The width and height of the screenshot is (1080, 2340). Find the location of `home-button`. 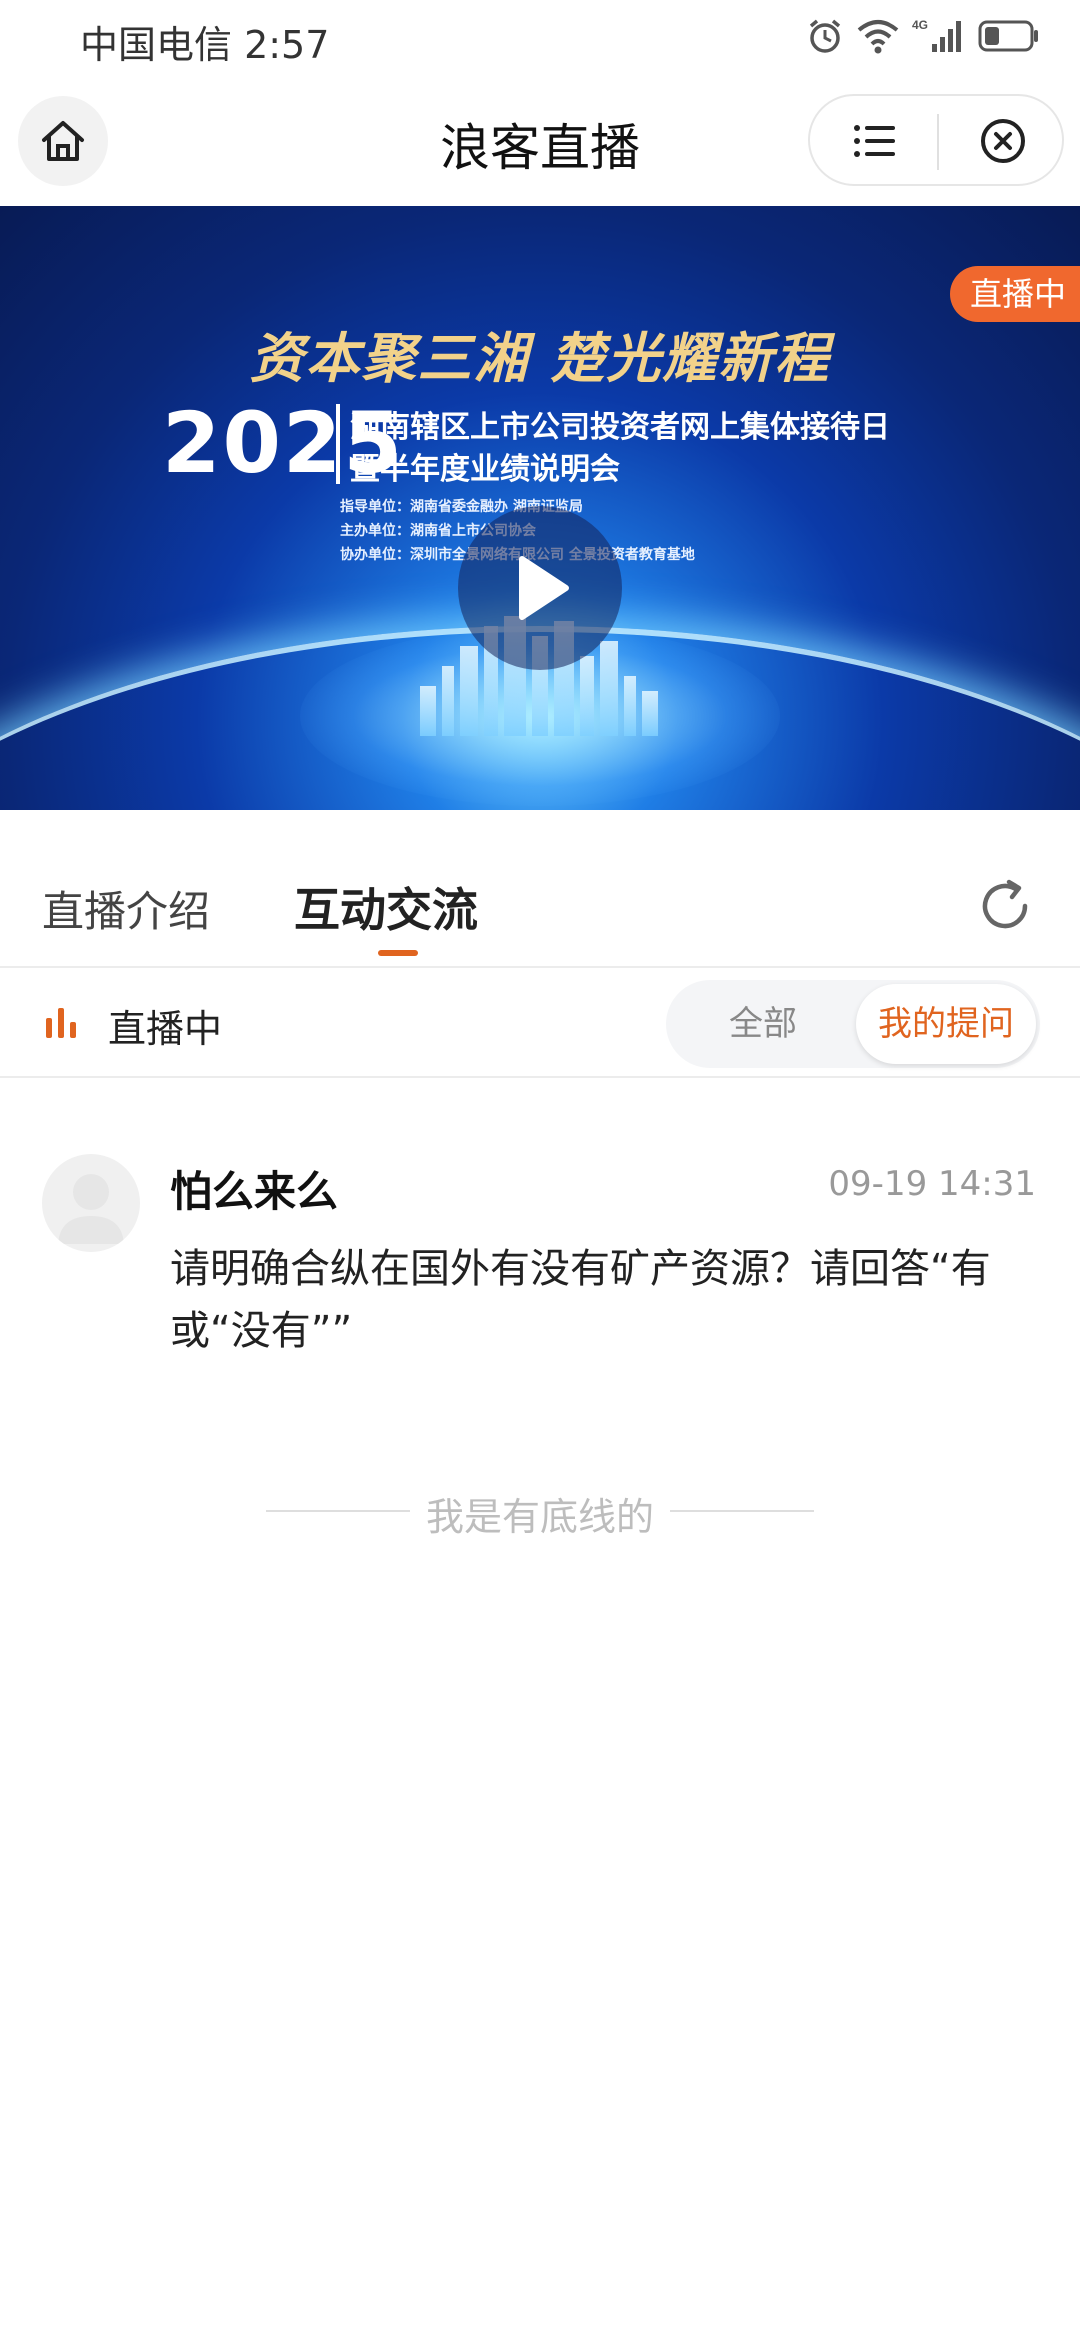

home-button is located at coordinates (63, 141).